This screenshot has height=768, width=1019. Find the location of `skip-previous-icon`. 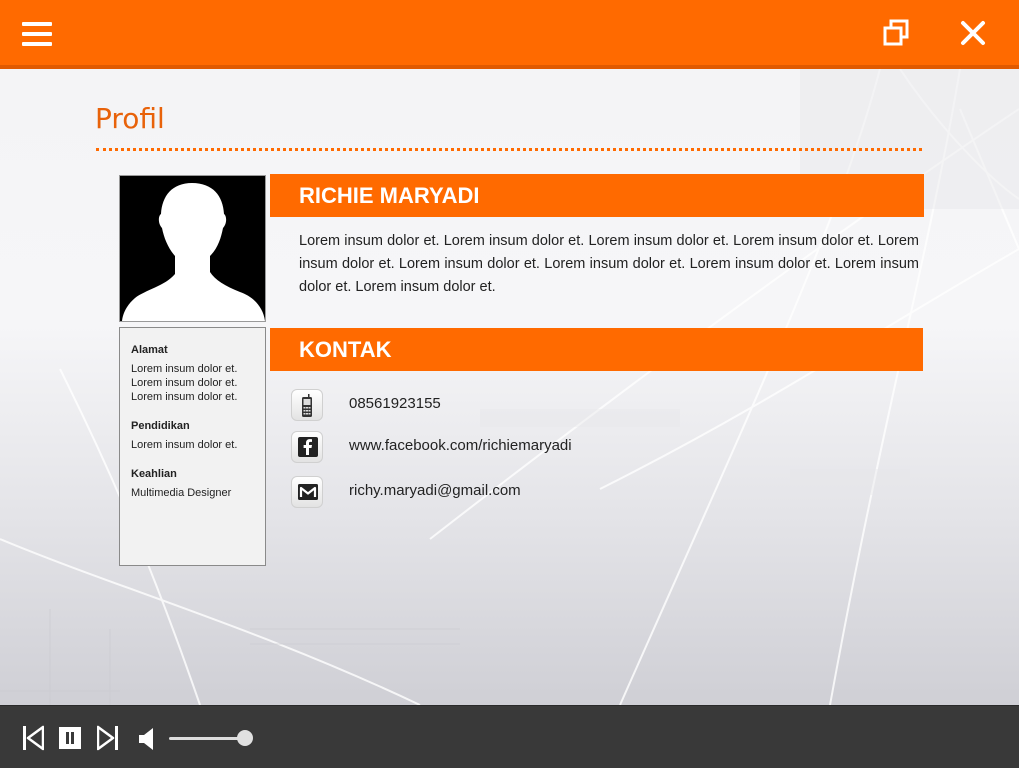

skip-previous-icon is located at coordinates (33, 740).